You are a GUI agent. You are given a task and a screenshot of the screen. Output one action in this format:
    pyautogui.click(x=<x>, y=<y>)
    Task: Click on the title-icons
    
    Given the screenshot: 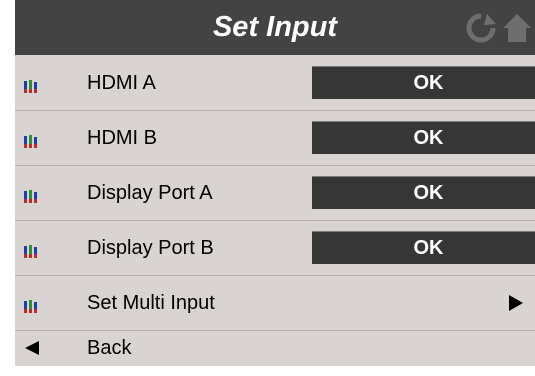 What is the action you would take?
    pyautogui.click(x=500, y=28)
    